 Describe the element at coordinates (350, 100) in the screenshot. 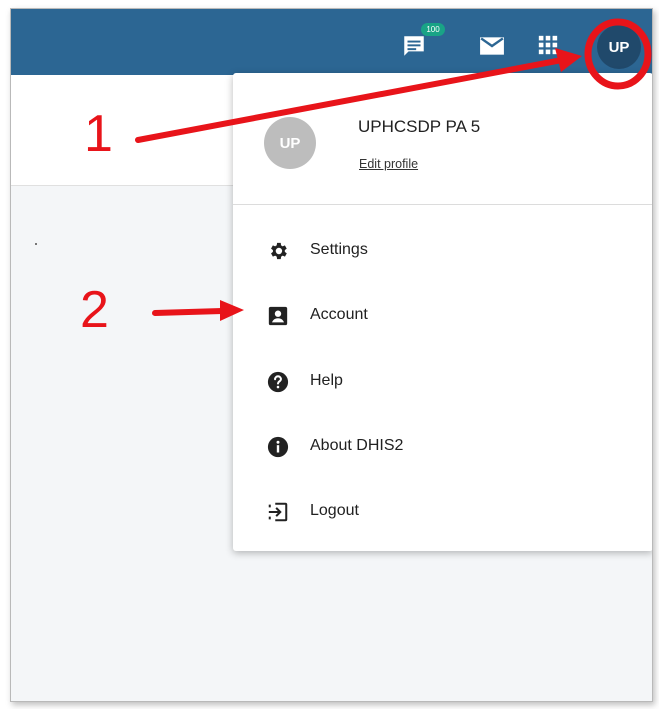

I see `arrow-1-line` at that location.